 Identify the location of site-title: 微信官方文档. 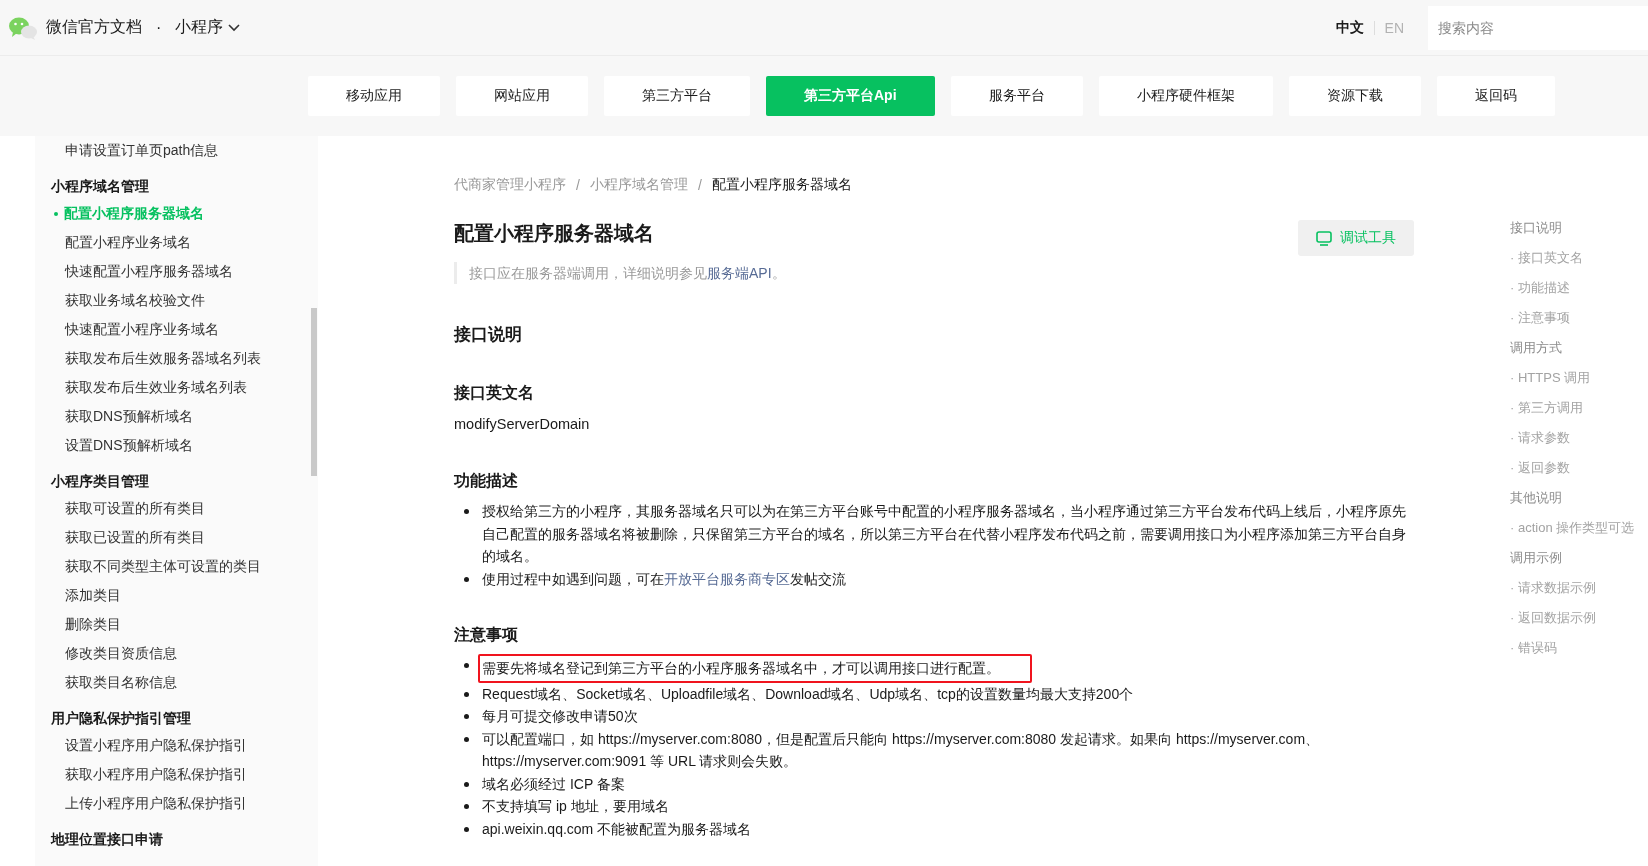
(94, 27).